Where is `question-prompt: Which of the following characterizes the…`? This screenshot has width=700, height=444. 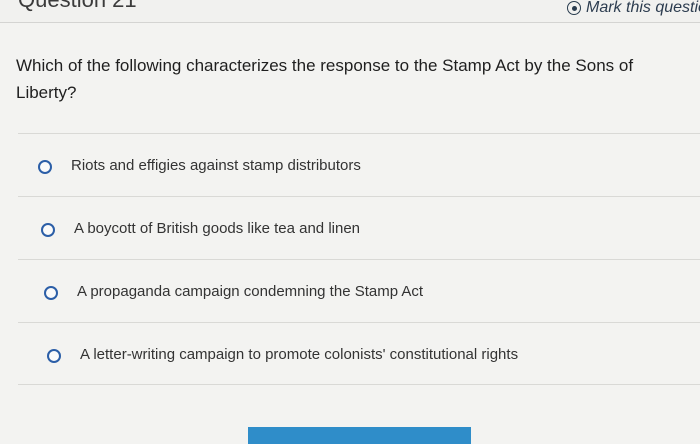 question-prompt: Which of the following characterizes the… is located at coordinates (325, 79).